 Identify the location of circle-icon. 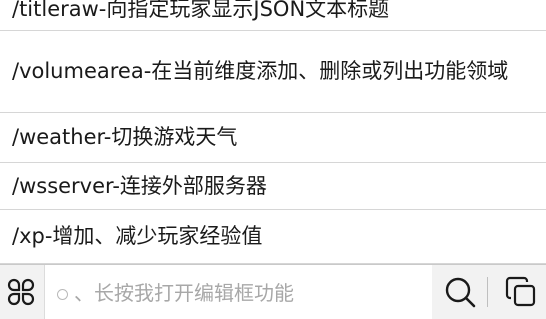
(62, 294).